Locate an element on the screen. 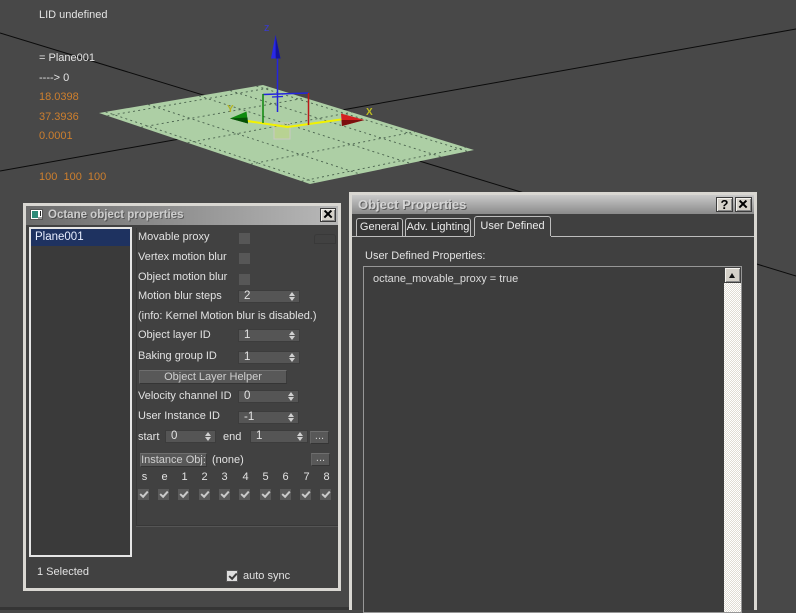 The width and height of the screenshot is (796, 613). svg-text: X is located at coordinates (369, 112).